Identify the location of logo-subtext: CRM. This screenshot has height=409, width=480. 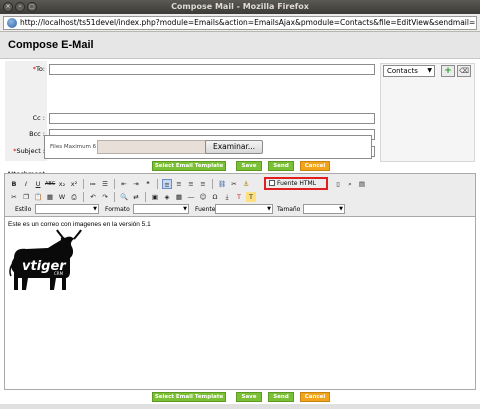
(59, 273).